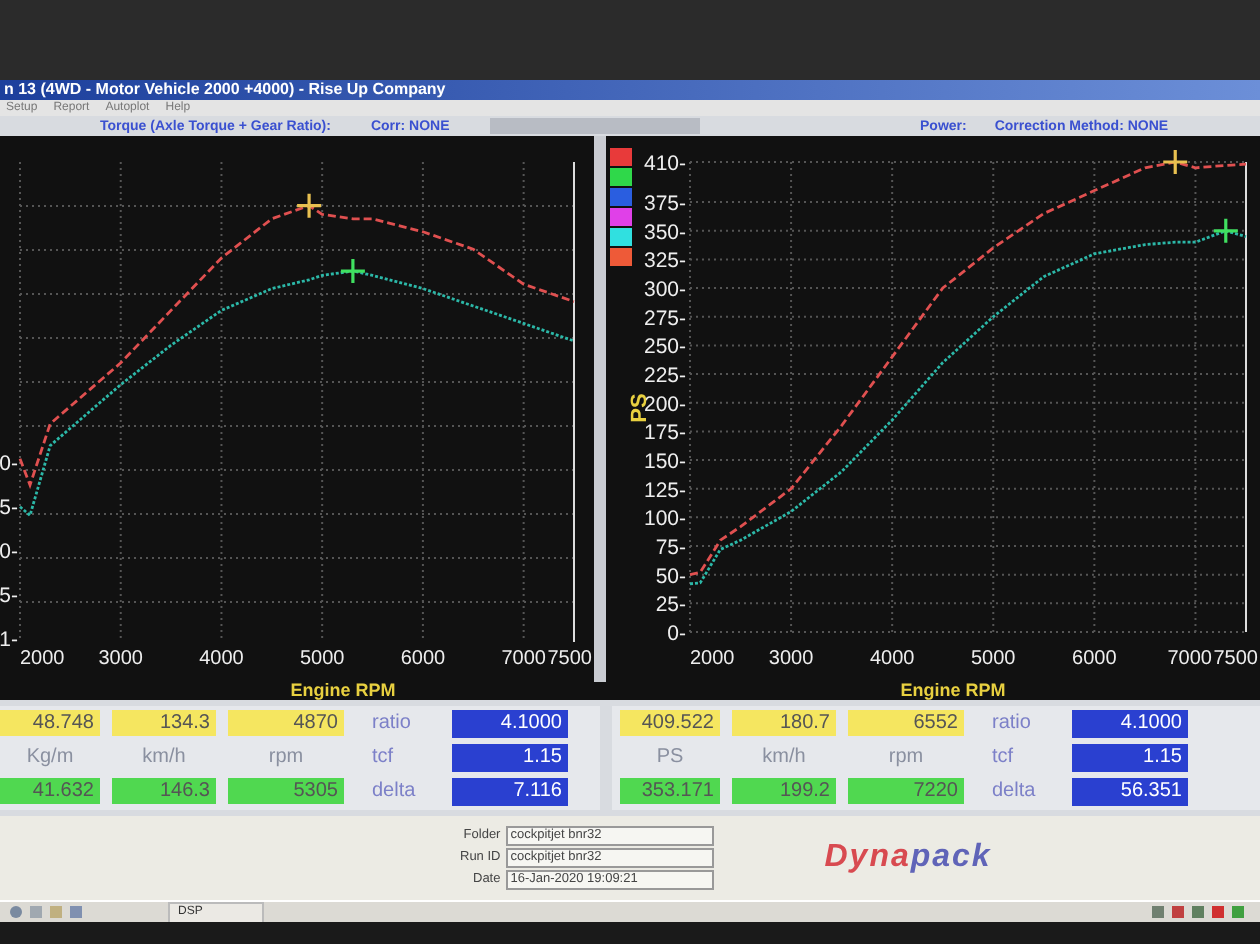  Describe the element at coordinates (286, 723) in the screenshot. I see `readout-value: 4870` at that location.